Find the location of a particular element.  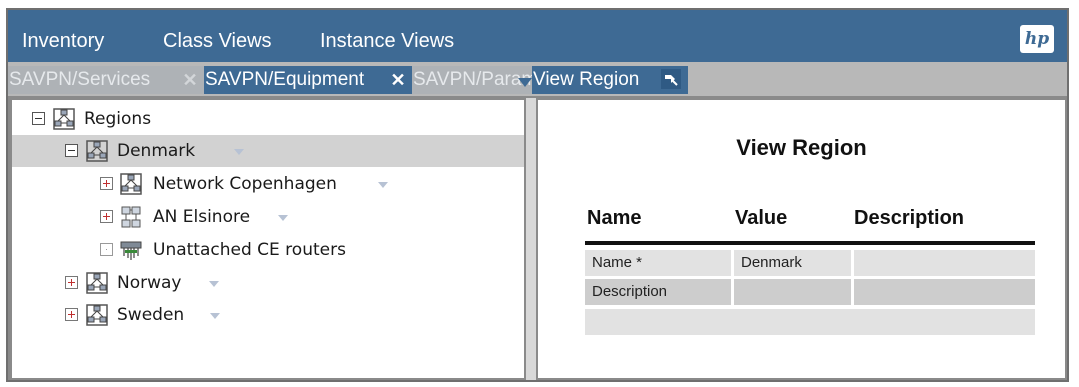

tree-row-unattached-ce-routers: Unattached CE routers is located at coordinates (268, 250).